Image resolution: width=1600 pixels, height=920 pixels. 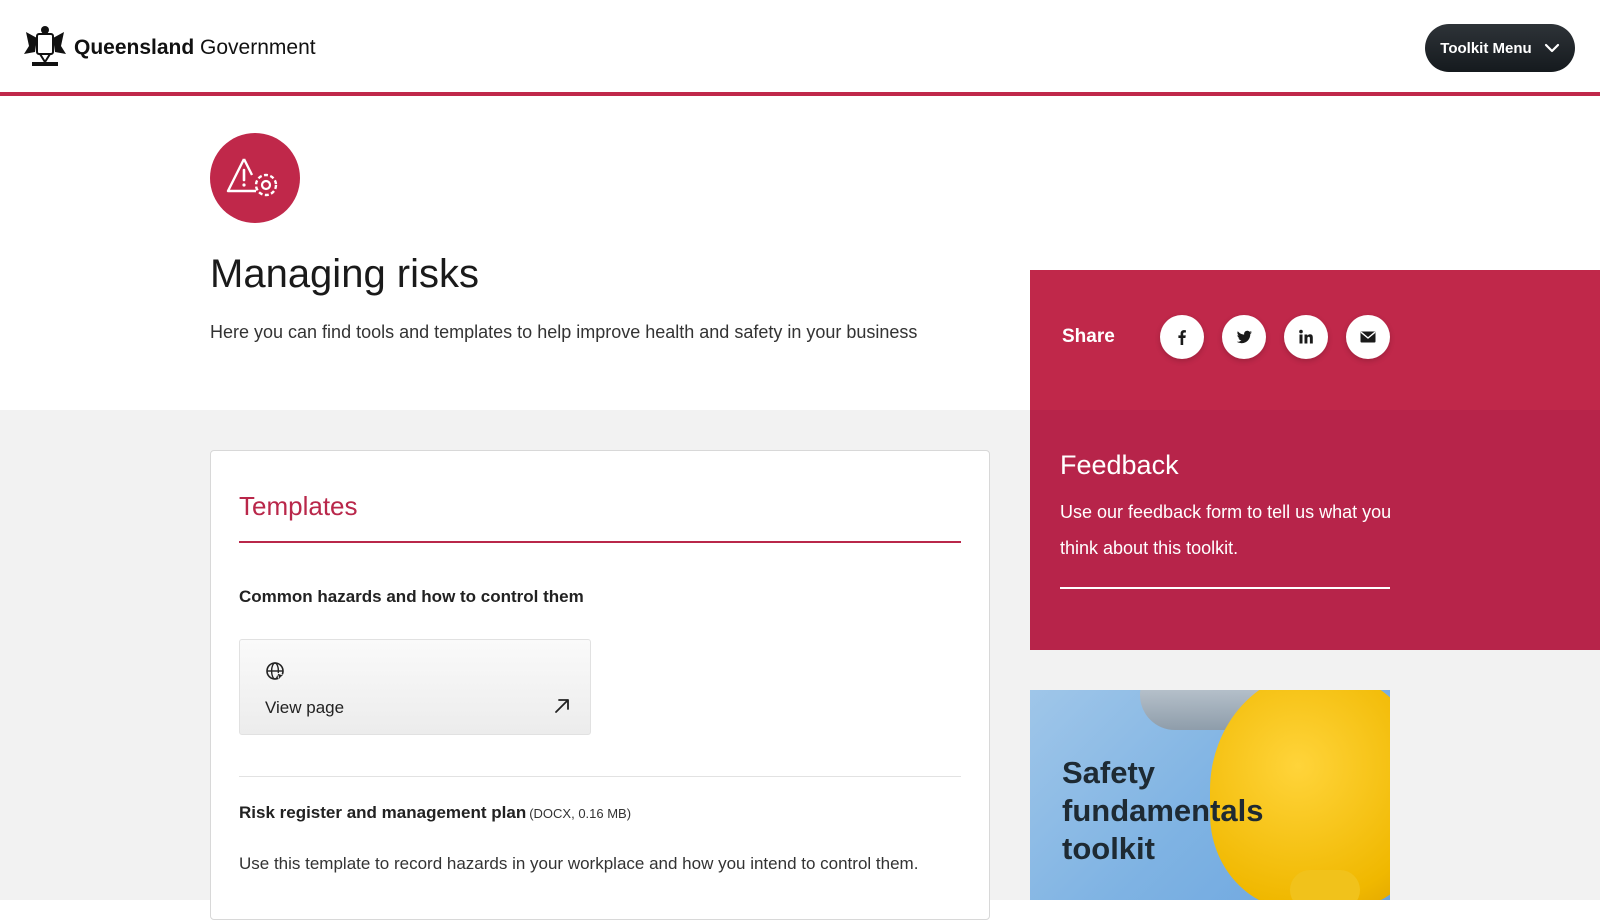 What do you see at coordinates (1163, 810) in the screenshot?
I see `promo-title: Safety fundamentals toolkit` at bounding box center [1163, 810].